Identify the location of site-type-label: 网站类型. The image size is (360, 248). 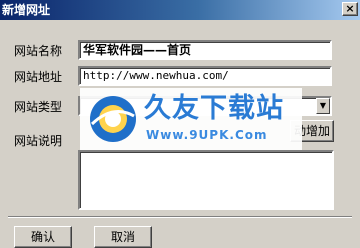
(38, 107).